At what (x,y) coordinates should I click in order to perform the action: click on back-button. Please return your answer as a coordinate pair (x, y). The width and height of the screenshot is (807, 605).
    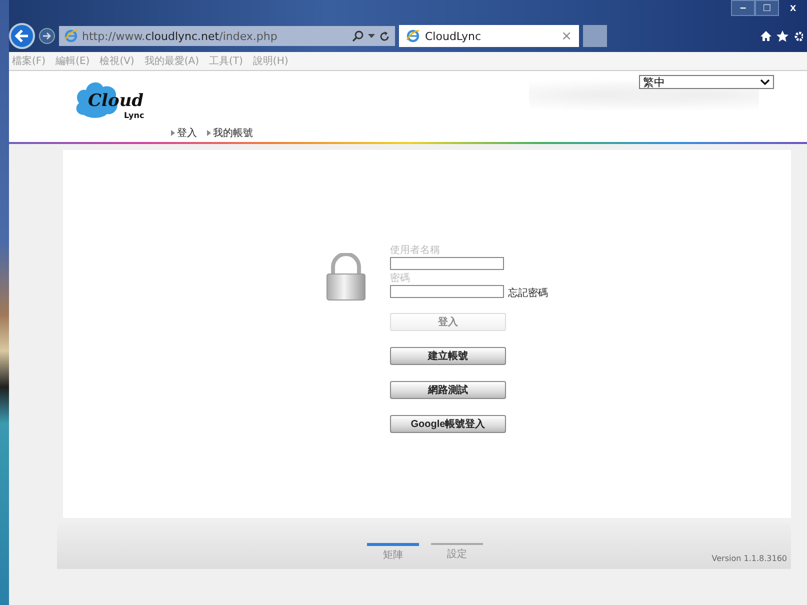
    Looking at the image, I should click on (22, 36).